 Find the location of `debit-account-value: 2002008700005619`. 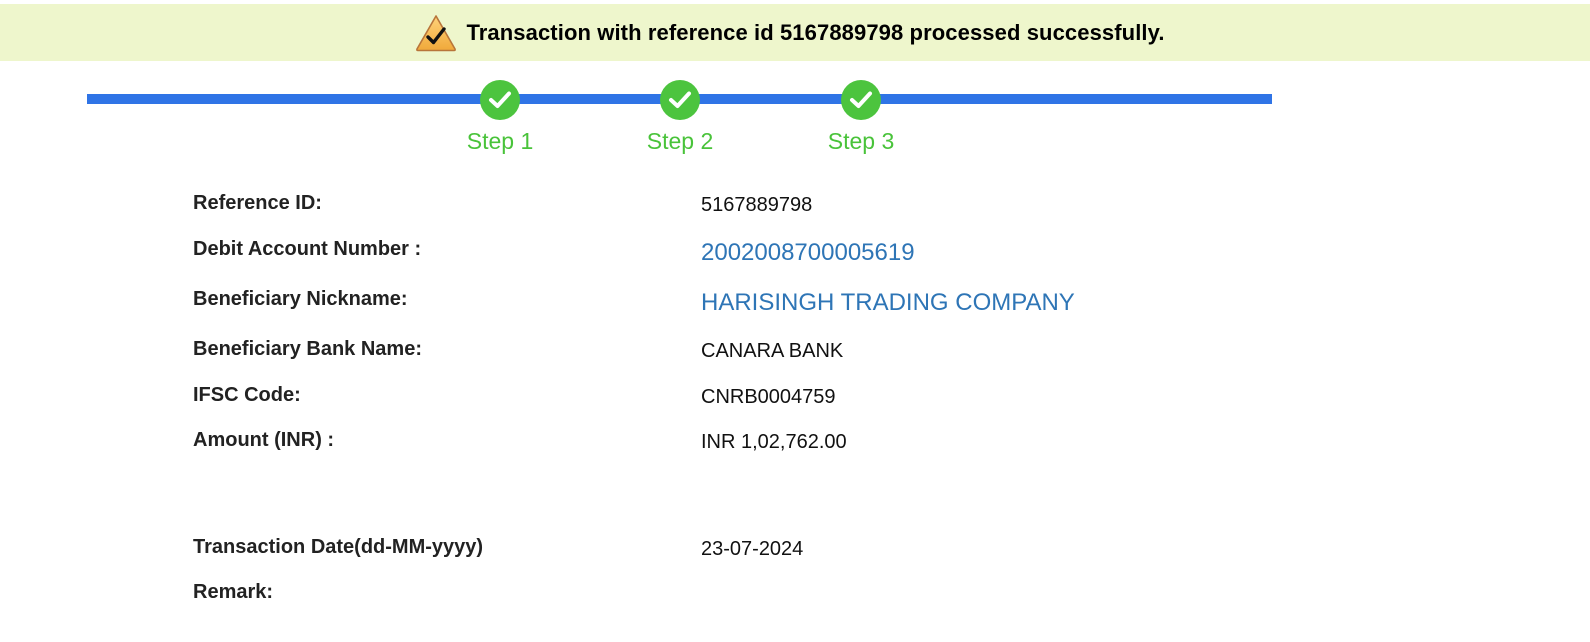

debit-account-value: 2002008700005619 is located at coordinates (808, 253).